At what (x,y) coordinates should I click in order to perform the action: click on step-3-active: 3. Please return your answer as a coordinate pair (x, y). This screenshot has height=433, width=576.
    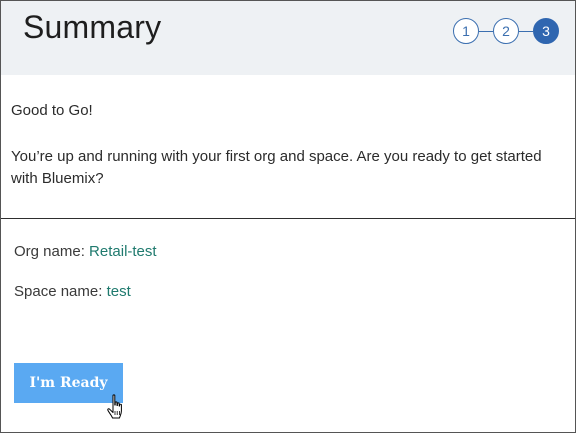
    Looking at the image, I should click on (546, 31).